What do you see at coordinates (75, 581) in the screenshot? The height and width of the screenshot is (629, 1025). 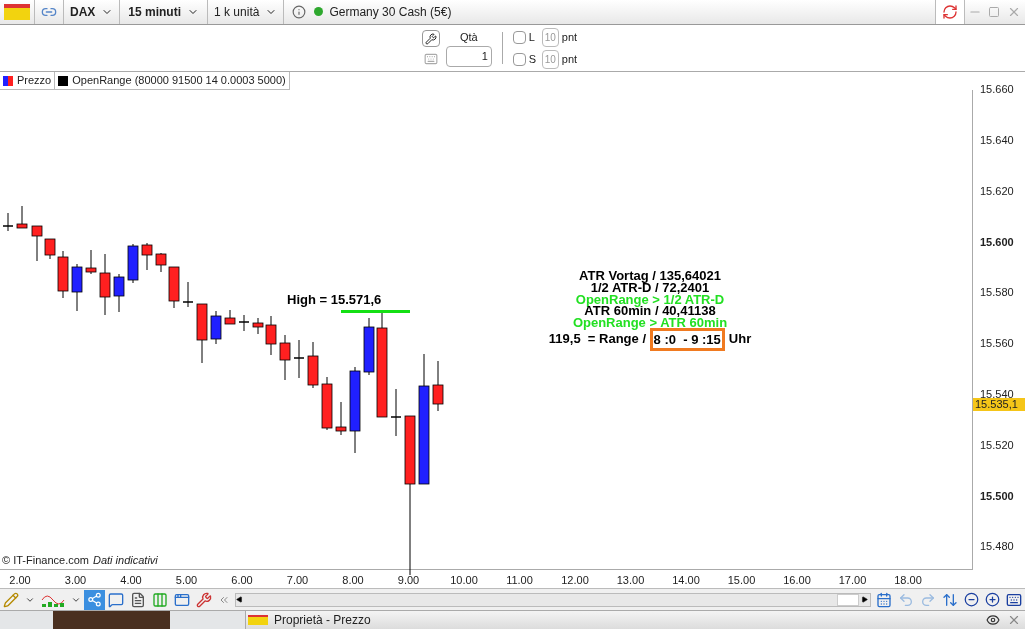 I see `time-tick-label: 3.00` at bounding box center [75, 581].